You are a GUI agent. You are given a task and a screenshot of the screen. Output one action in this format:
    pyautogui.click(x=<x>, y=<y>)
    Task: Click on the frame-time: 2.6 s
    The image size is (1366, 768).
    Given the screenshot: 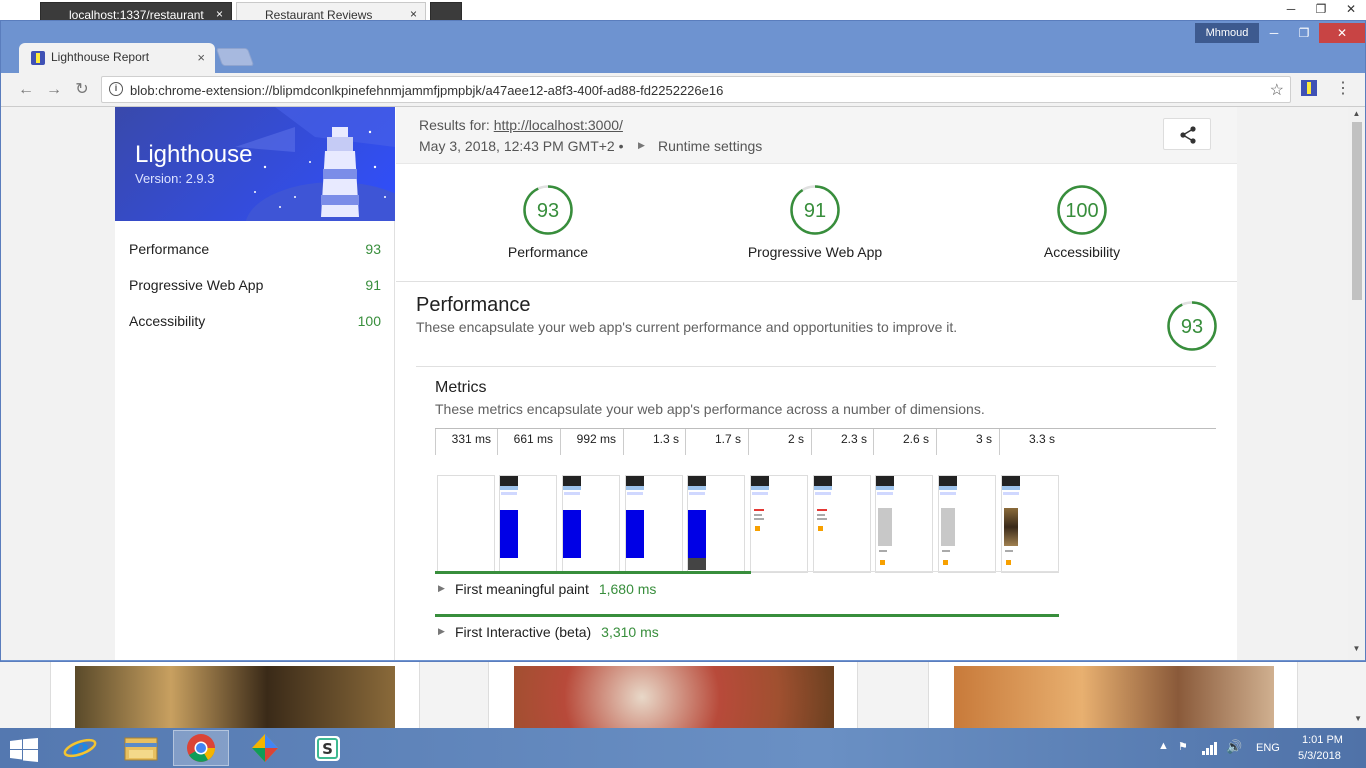 What is the action you would take?
    pyautogui.click(x=903, y=442)
    